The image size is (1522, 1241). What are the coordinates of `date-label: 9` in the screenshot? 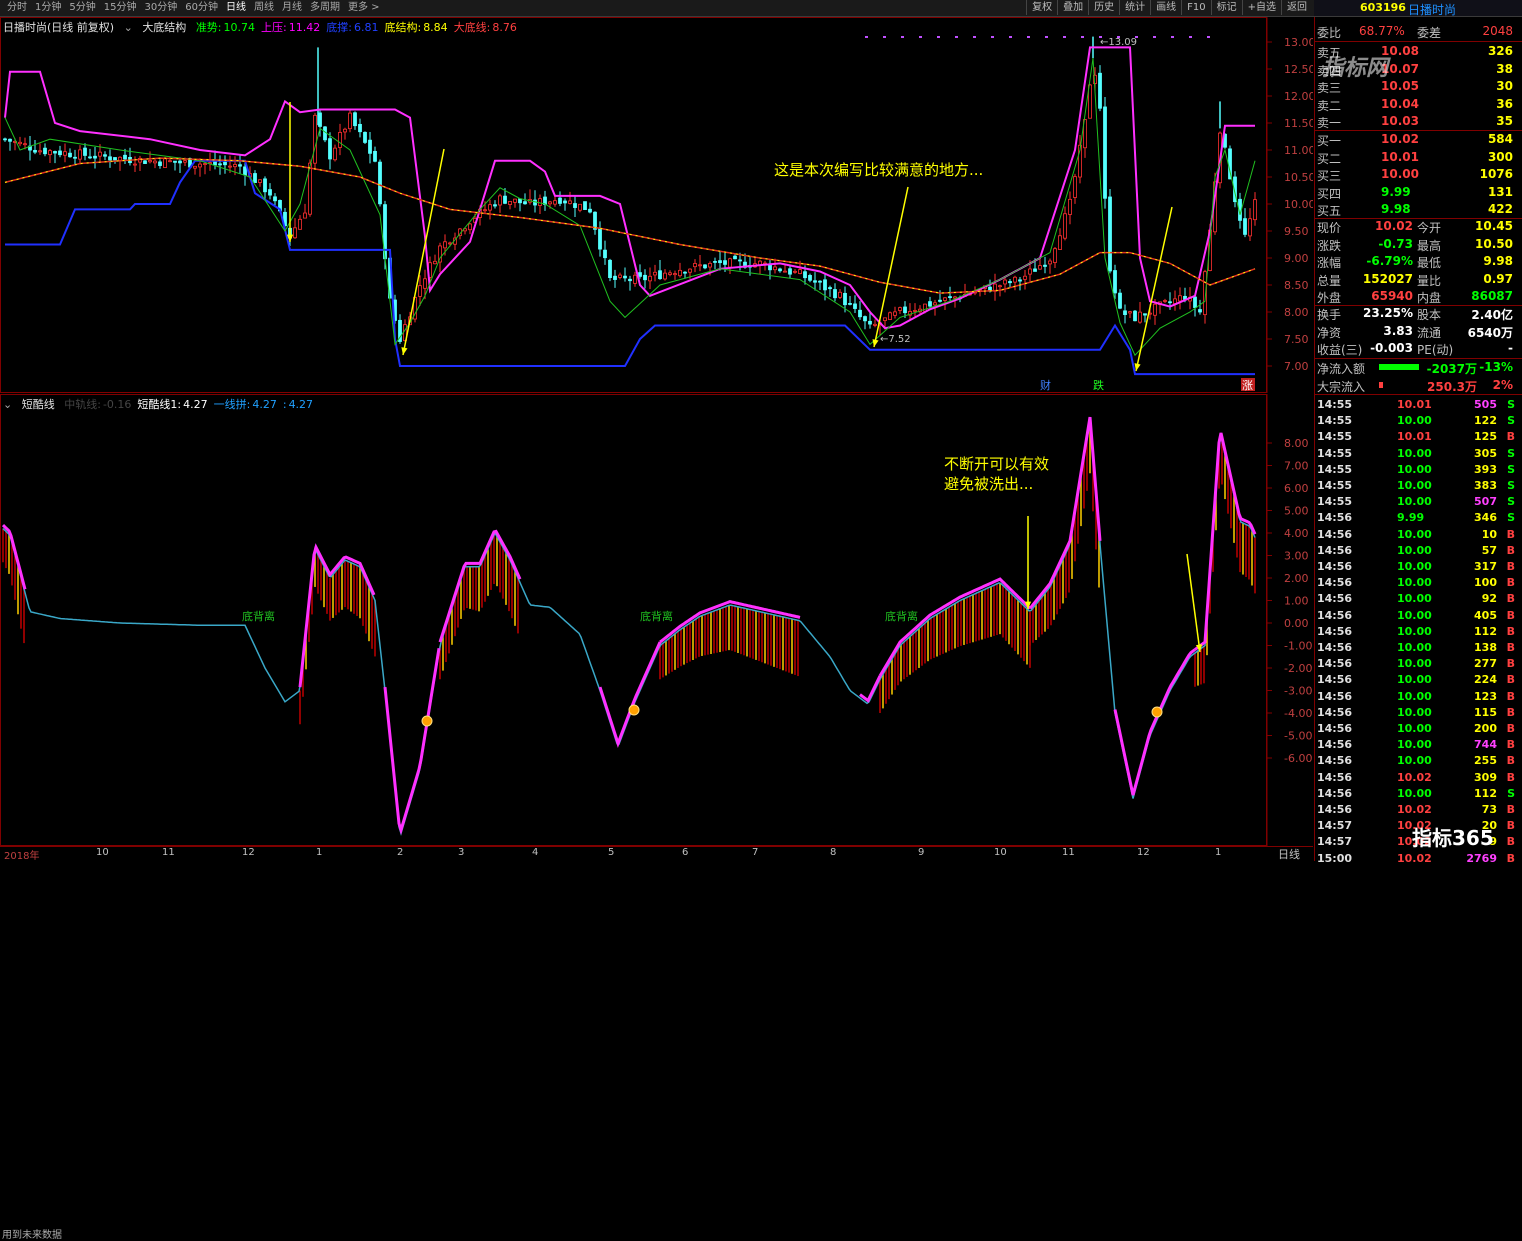 It's located at (921, 852).